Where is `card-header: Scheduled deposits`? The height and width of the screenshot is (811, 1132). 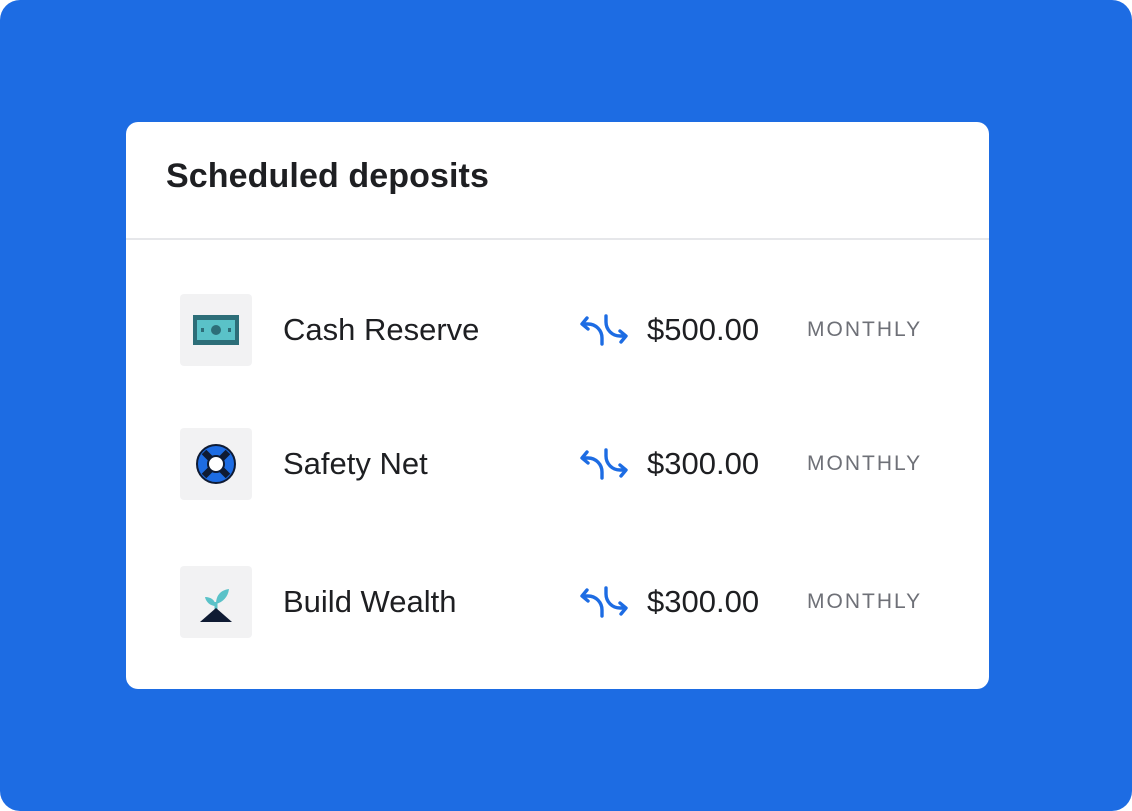 card-header: Scheduled deposits is located at coordinates (557, 181).